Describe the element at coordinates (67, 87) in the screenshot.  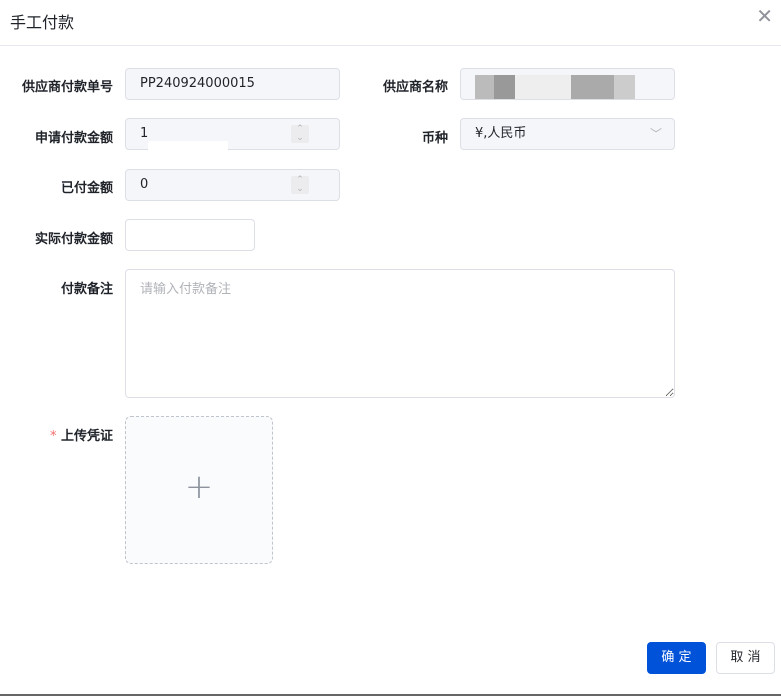
I see `payment-no-label: 供应商付款单号` at that location.